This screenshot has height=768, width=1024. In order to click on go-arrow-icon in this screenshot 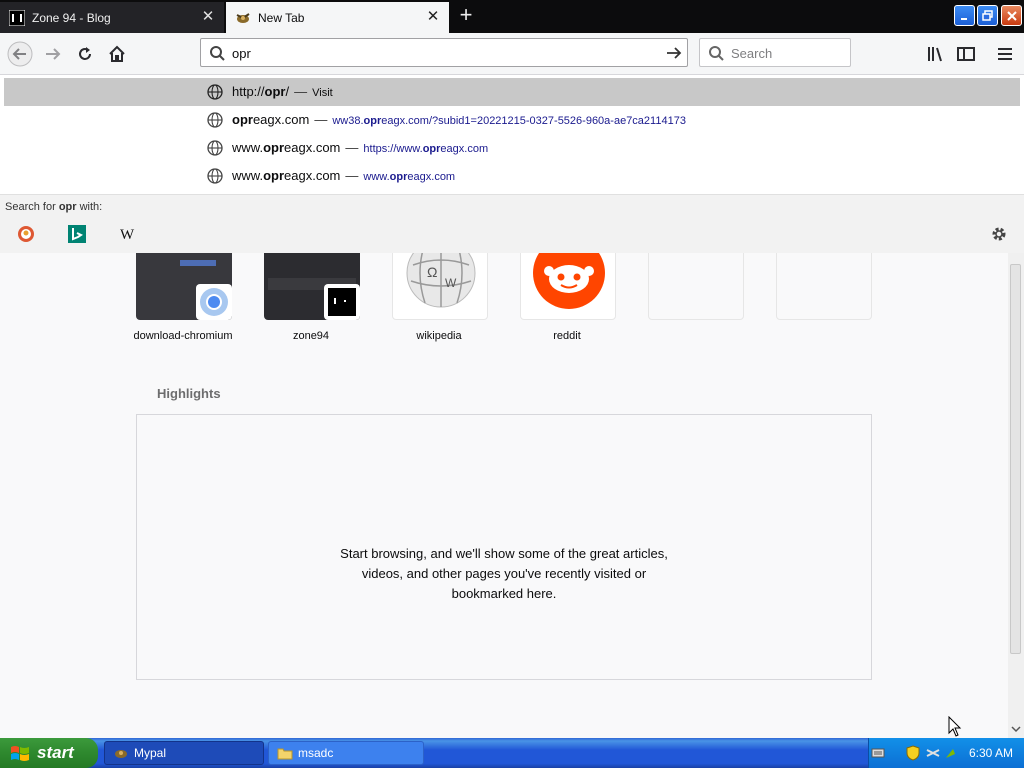, I will do `click(674, 53)`.